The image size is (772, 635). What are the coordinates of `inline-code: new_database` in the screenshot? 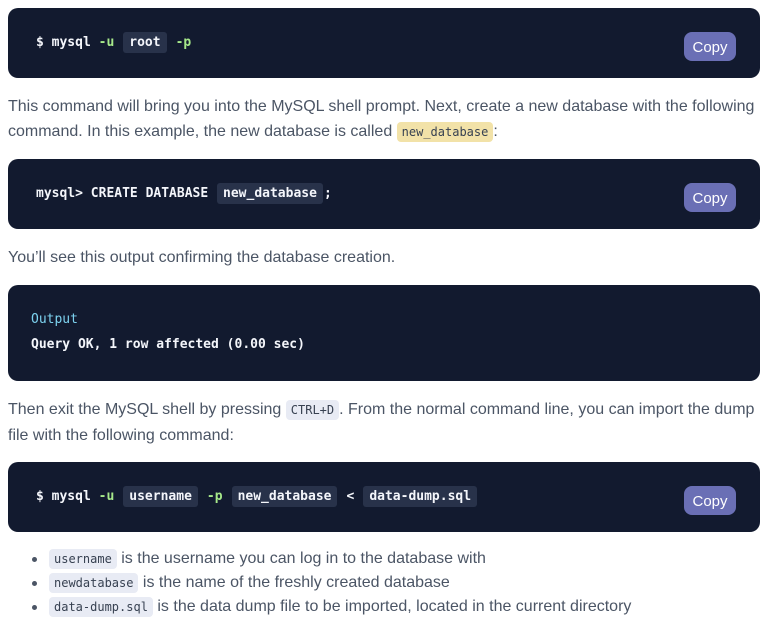 It's located at (445, 132).